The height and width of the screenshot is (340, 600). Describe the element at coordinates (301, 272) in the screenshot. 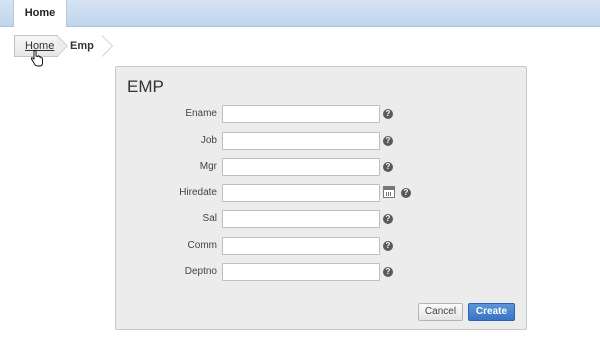

I see `deptno-field` at that location.